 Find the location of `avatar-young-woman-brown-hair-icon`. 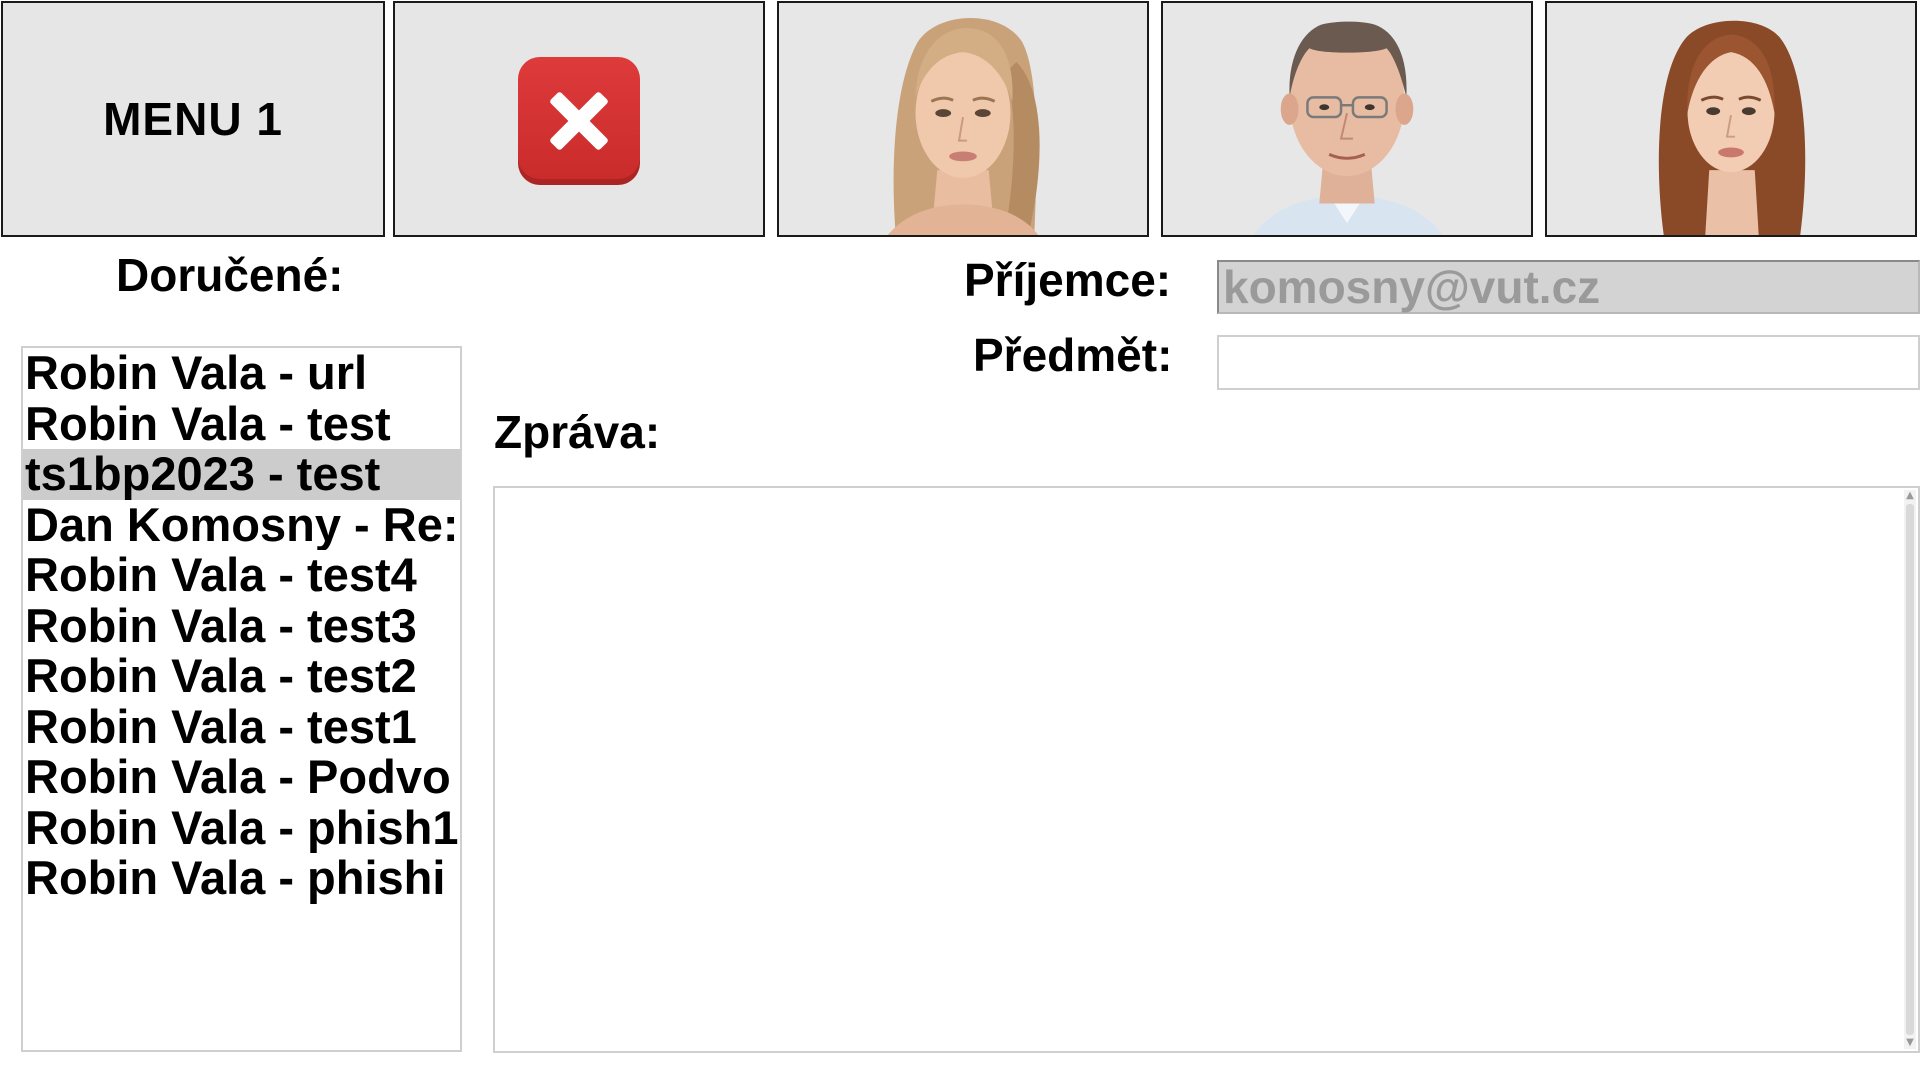

avatar-young-woman-brown-hair-icon is located at coordinates (1731, 119).